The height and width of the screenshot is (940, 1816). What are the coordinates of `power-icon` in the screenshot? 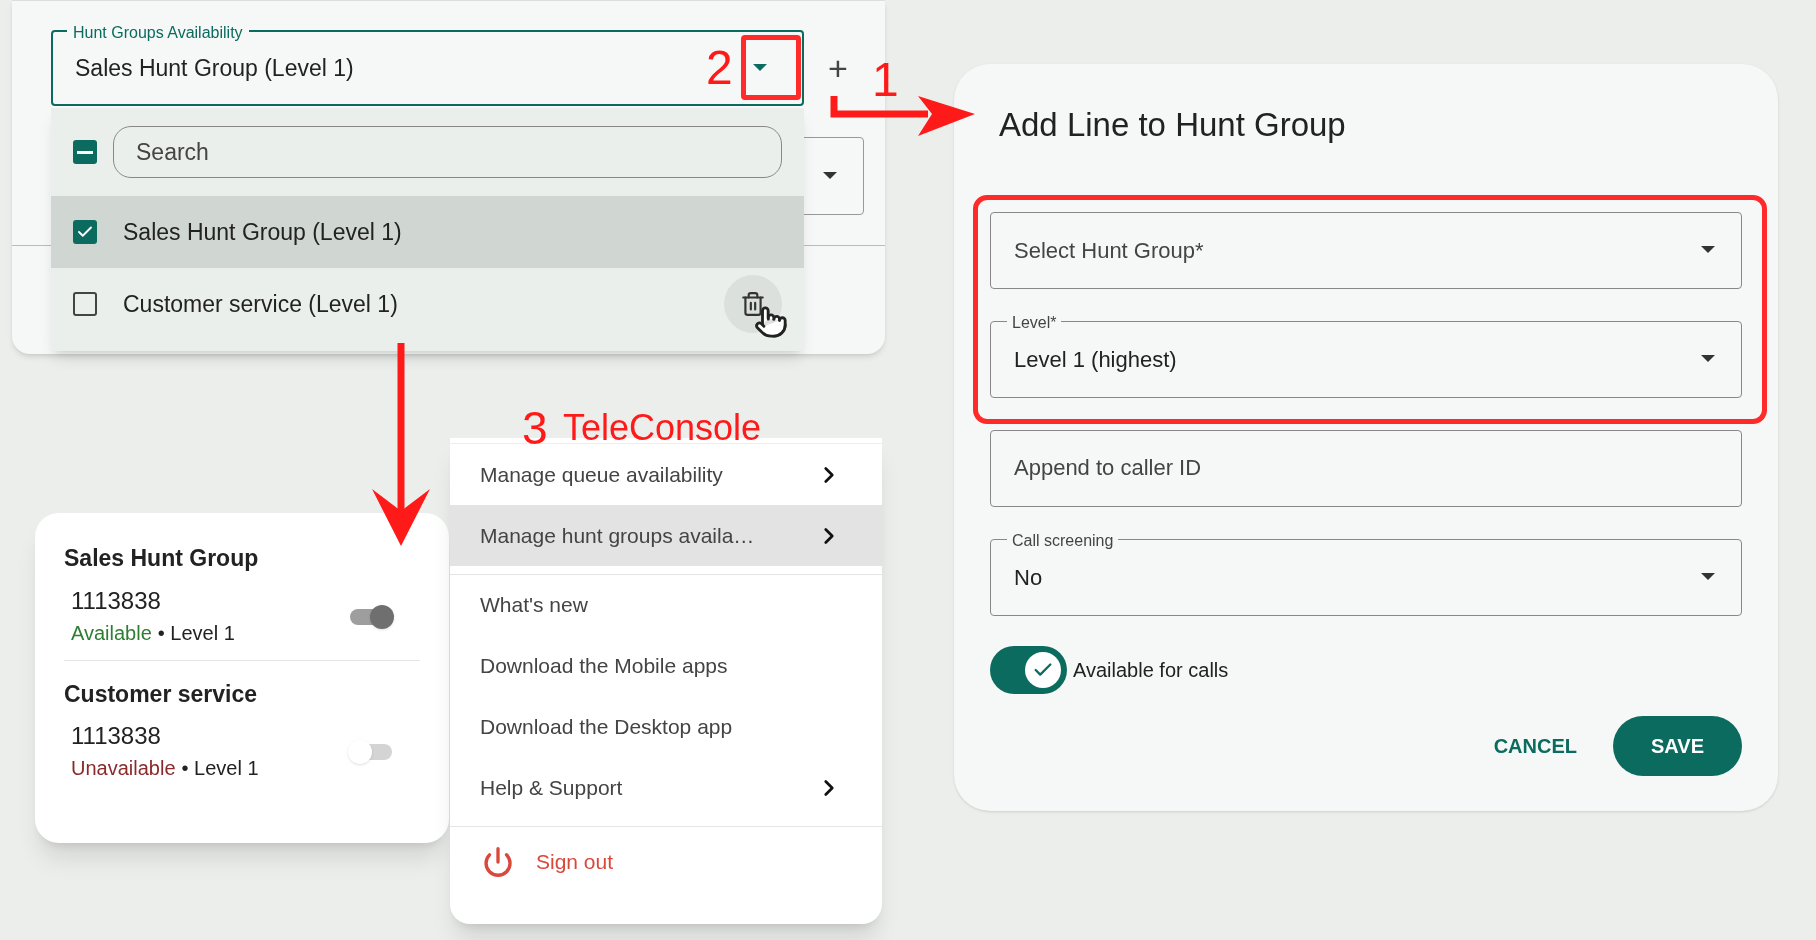 It's located at (498, 862).